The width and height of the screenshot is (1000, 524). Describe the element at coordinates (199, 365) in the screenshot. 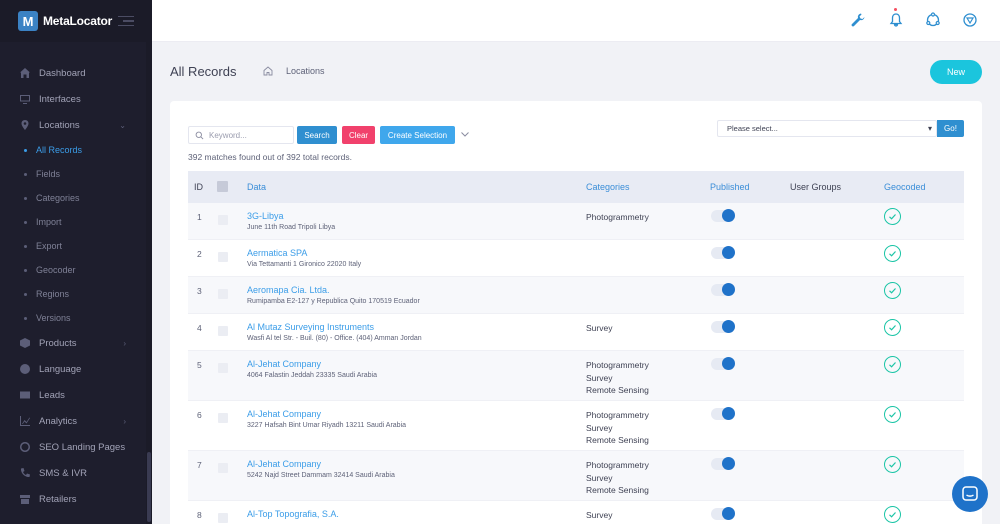

I see `row-id: 5` at that location.